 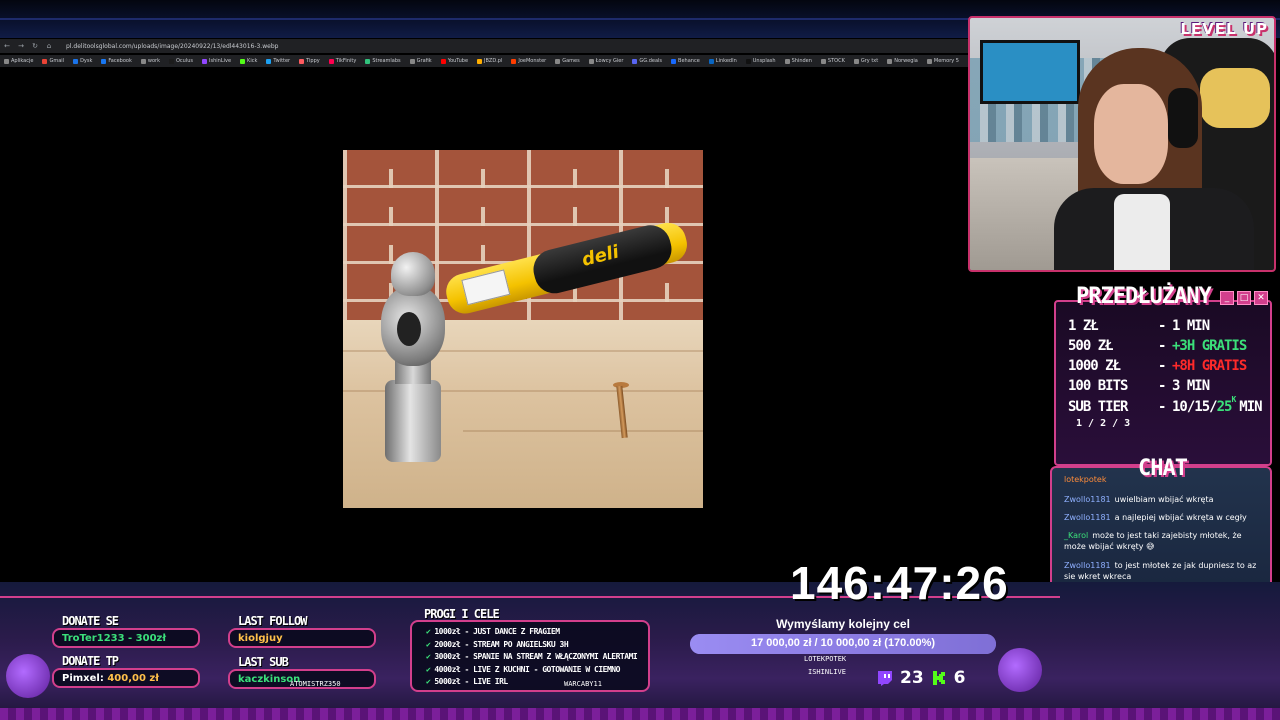 I want to click on pixel-tree-right, so click(x=1020, y=670).